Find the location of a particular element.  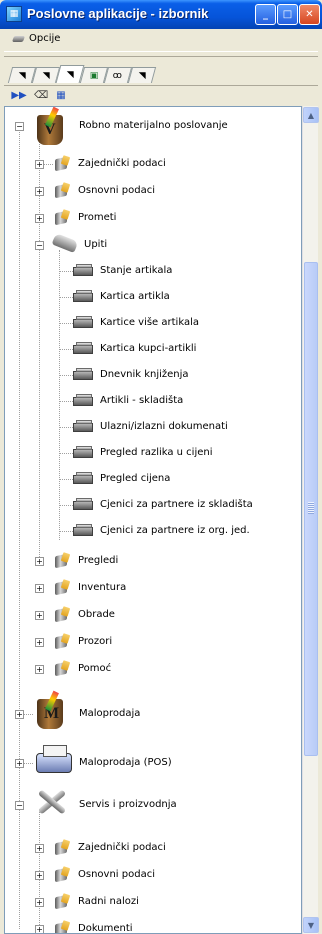

tree-item-prozori: Prozori is located at coordinates (95, 641).